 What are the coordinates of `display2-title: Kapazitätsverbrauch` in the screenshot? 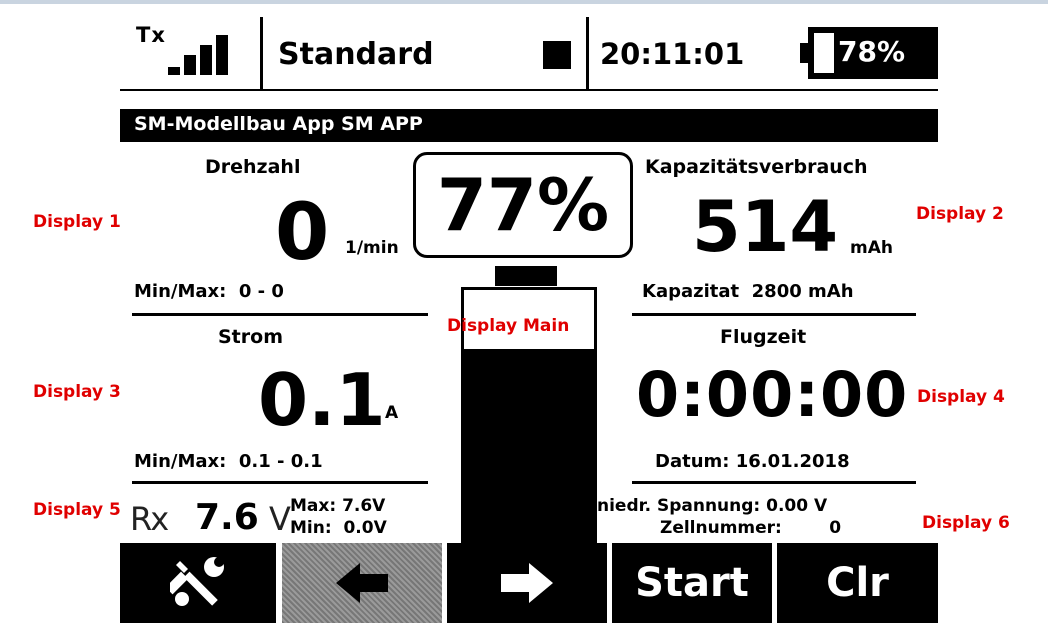 It's located at (756, 167).